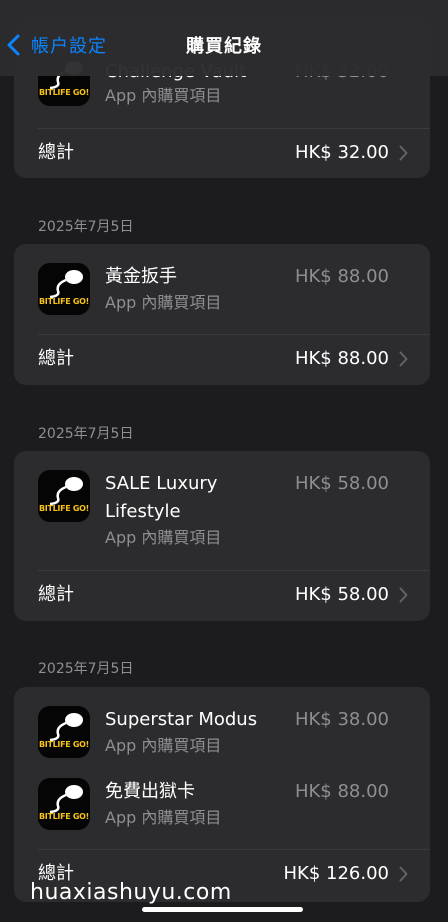 The width and height of the screenshot is (448, 922). Describe the element at coordinates (222, 359) in the screenshot. I see `total-row: 總計 HK$ 88.00` at that location.